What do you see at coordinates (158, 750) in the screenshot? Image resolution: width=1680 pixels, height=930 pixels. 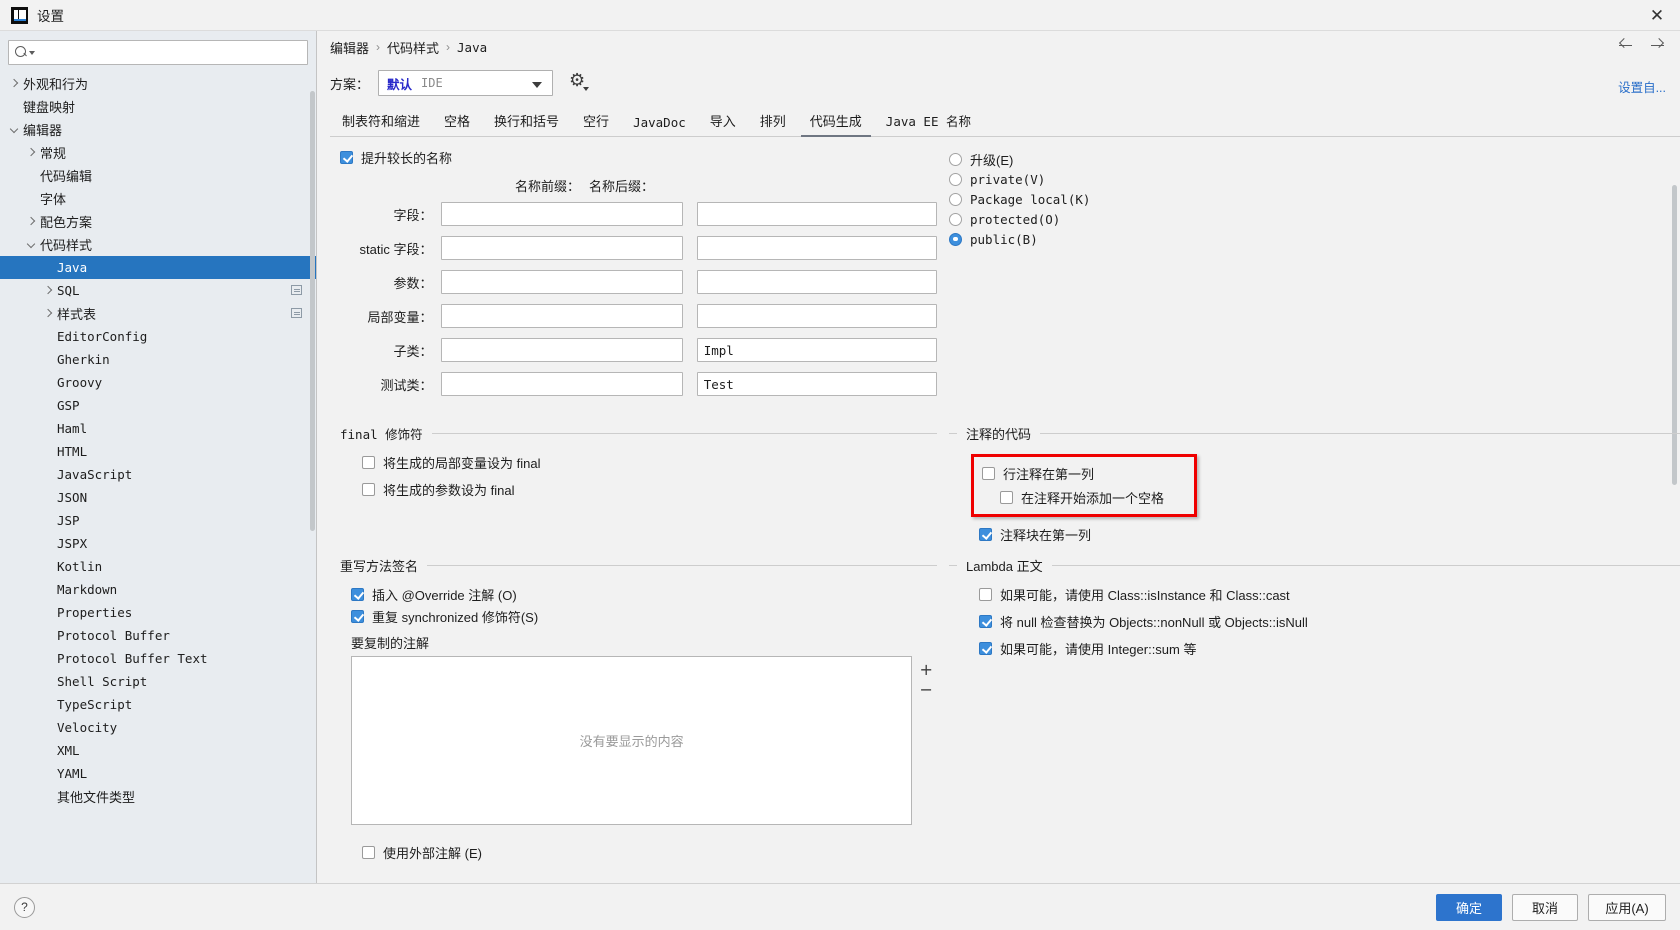 I see `sidebar-item: XML` at bounding box center [158, 750].